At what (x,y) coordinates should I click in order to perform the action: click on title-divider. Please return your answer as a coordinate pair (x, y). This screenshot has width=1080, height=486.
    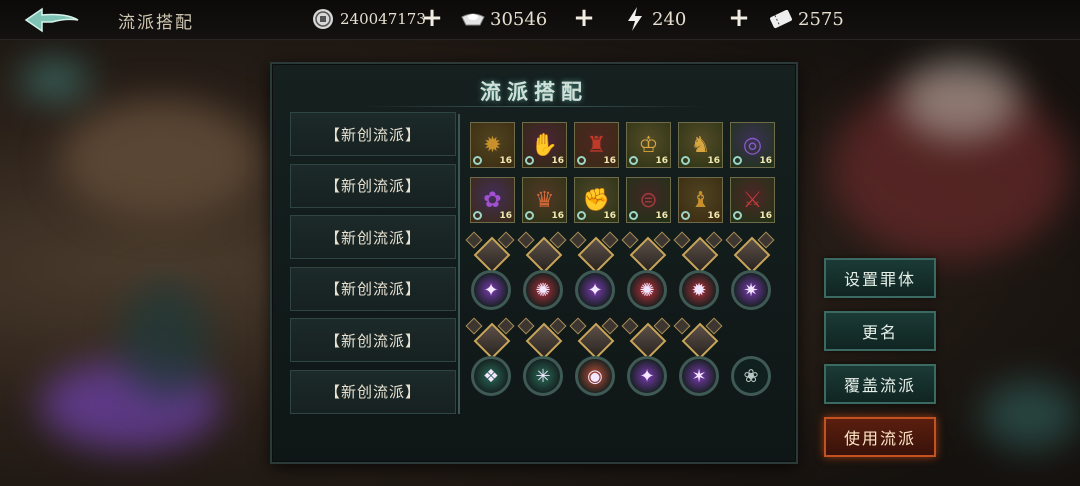
    Looking at the image, I should click on (534, 106).